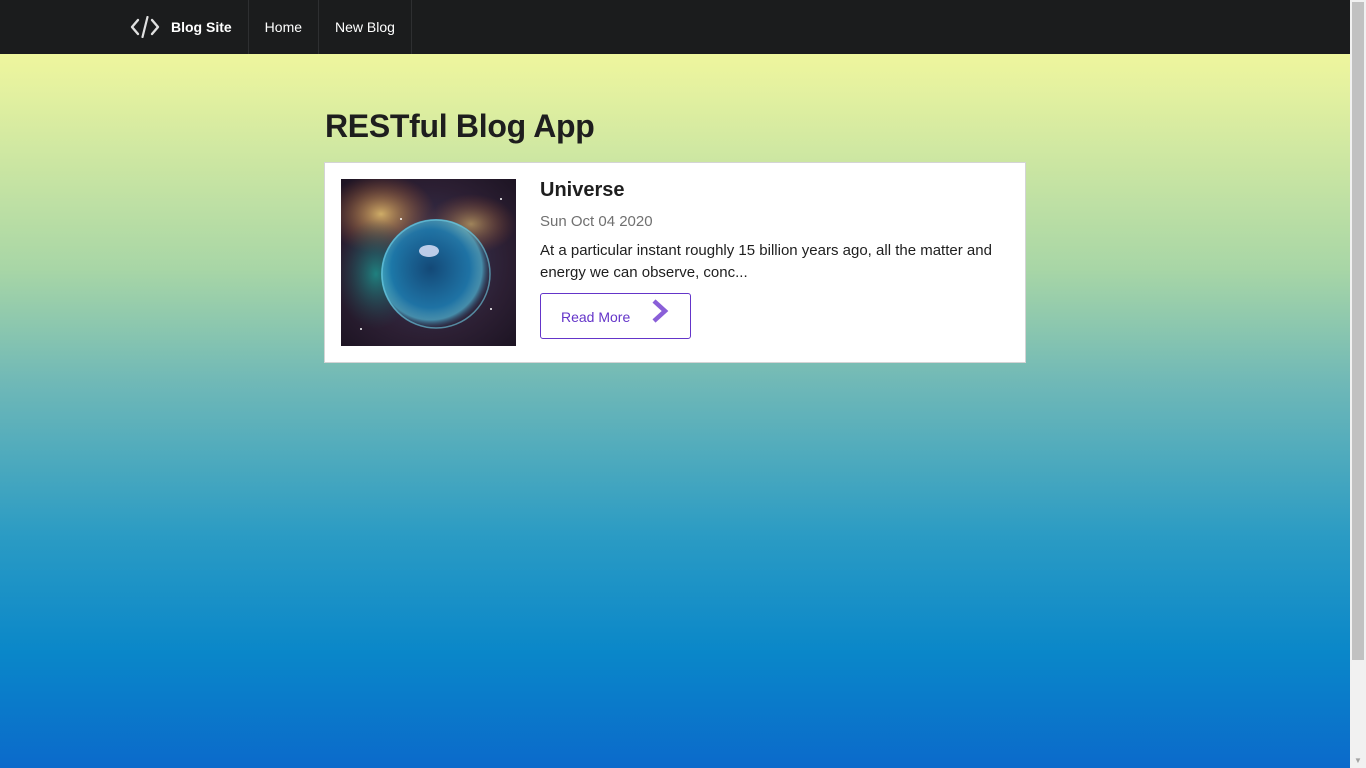  What do you see at coordinates (596, 316) in the screenshot?
I see `read-more-label: Read More` at bounding box center [596, 316].